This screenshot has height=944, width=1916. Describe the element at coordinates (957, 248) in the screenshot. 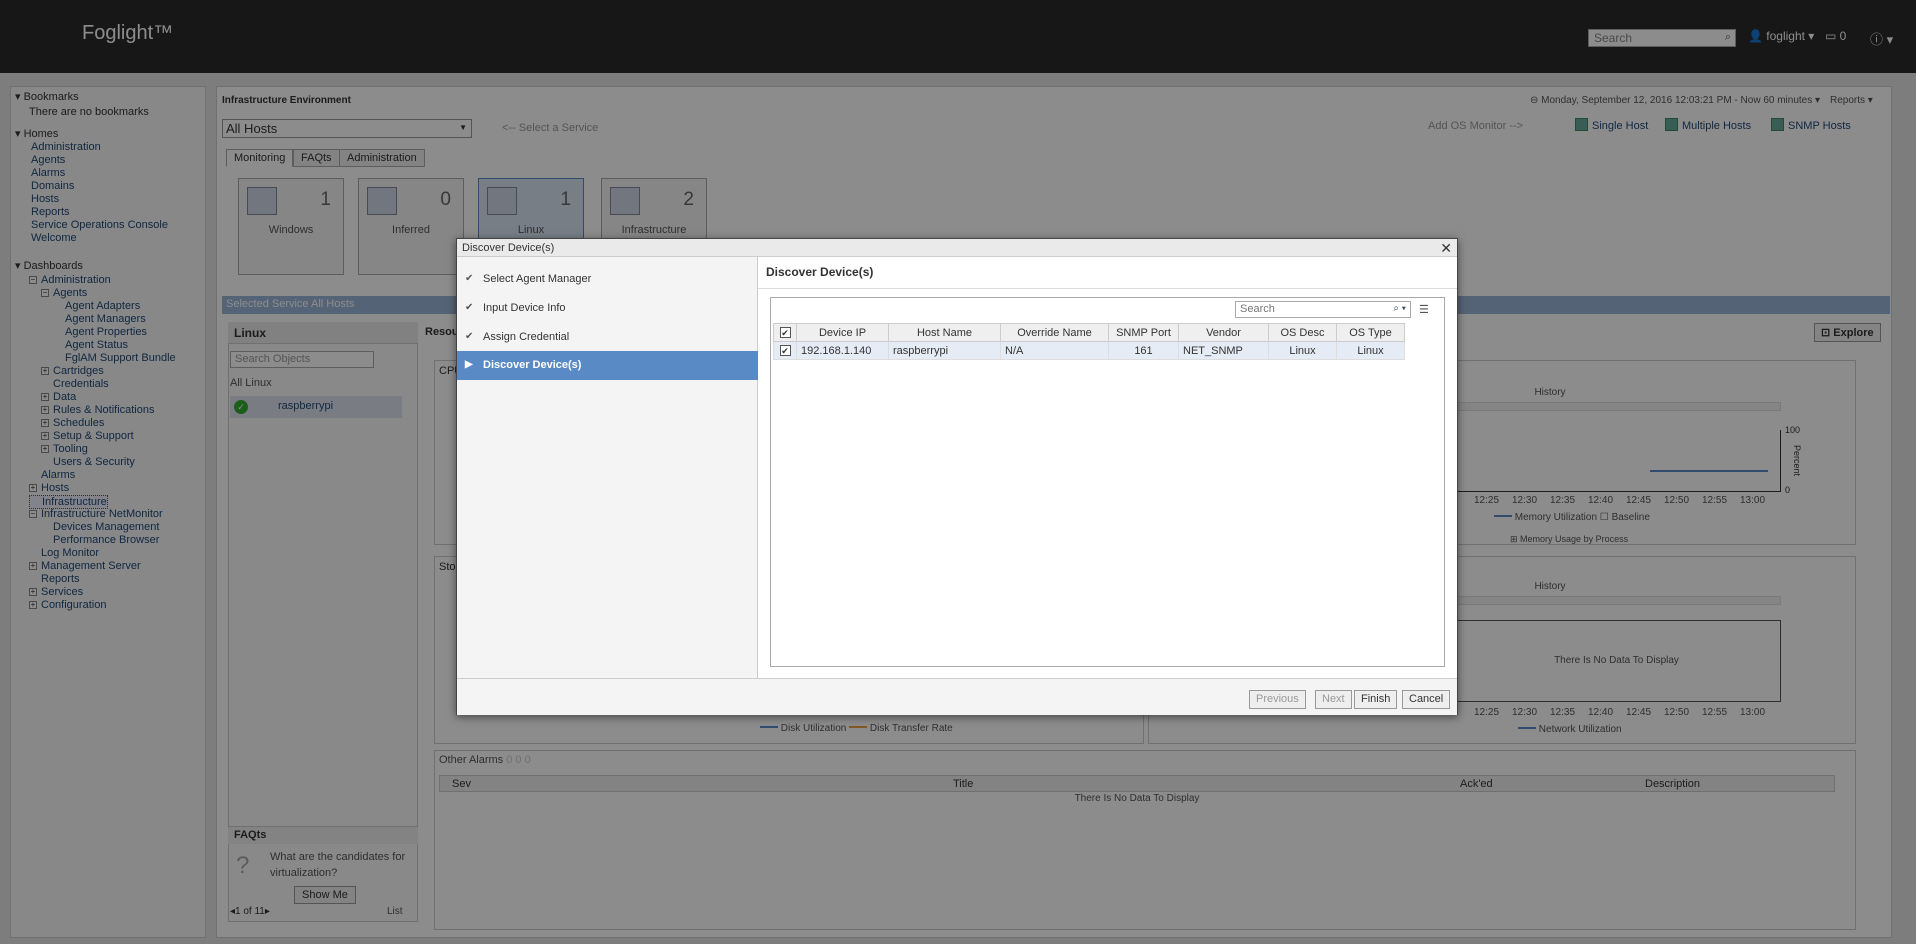

I see `dialog-title: Discover Device(s)` at that location.